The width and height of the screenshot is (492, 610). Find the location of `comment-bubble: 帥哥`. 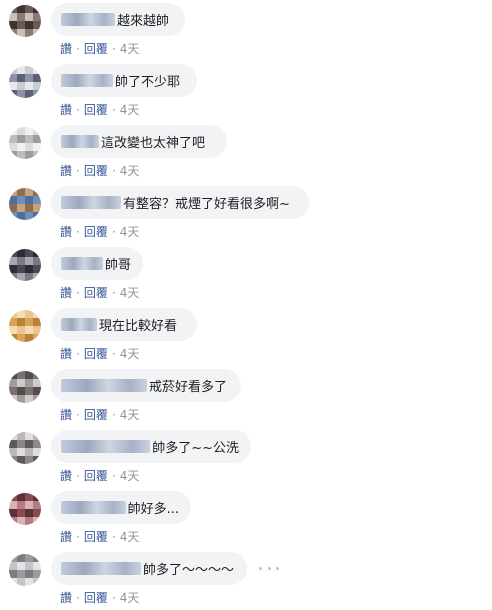

comment-bubble: 帥哥 is located at coordinates (97, 263).